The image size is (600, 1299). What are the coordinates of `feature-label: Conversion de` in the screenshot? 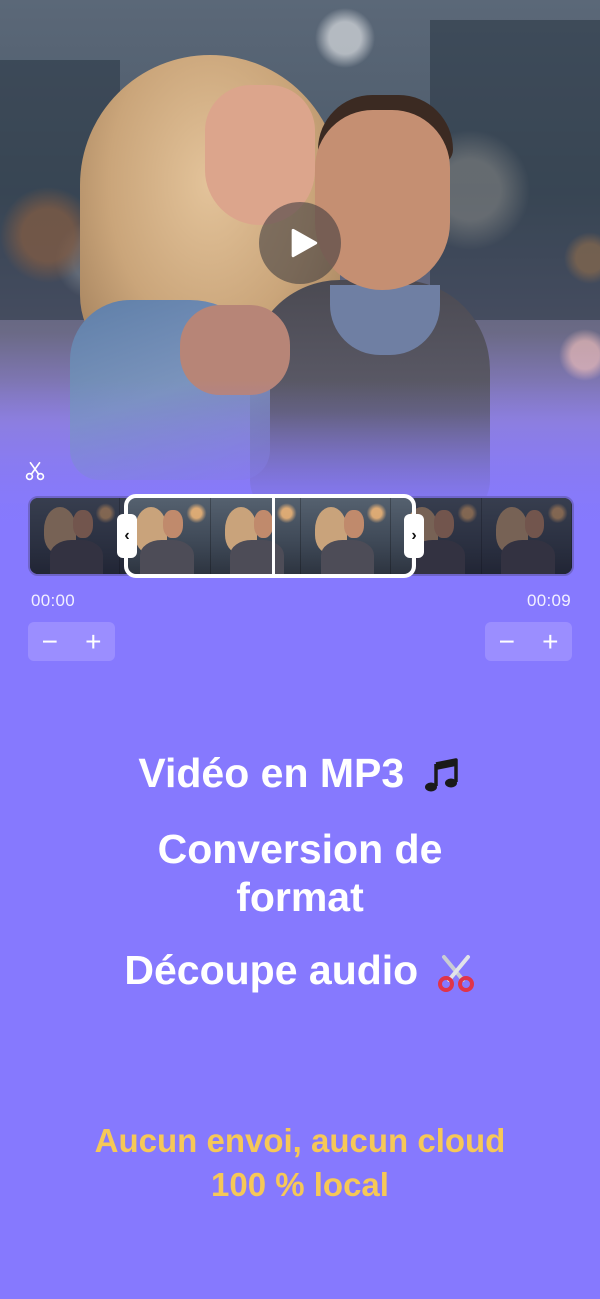 It's located at (300, 849).